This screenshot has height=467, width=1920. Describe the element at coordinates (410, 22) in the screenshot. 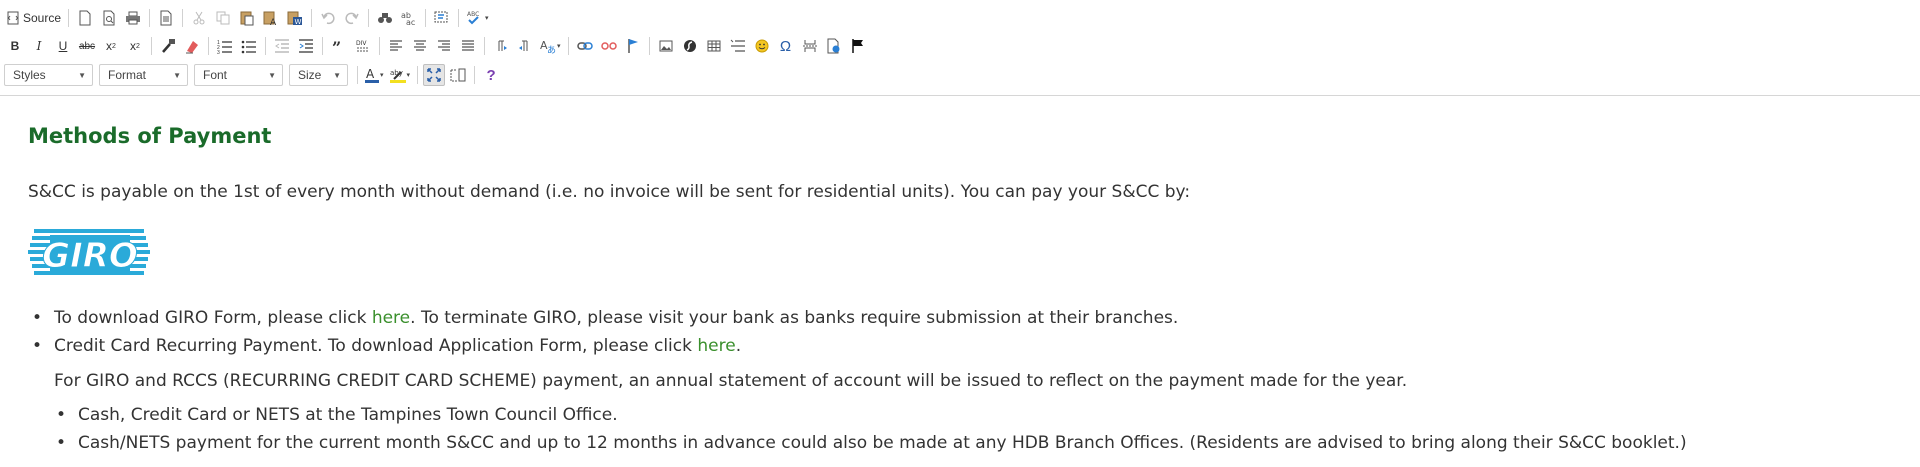

I see `svg-text: ac` at that location.